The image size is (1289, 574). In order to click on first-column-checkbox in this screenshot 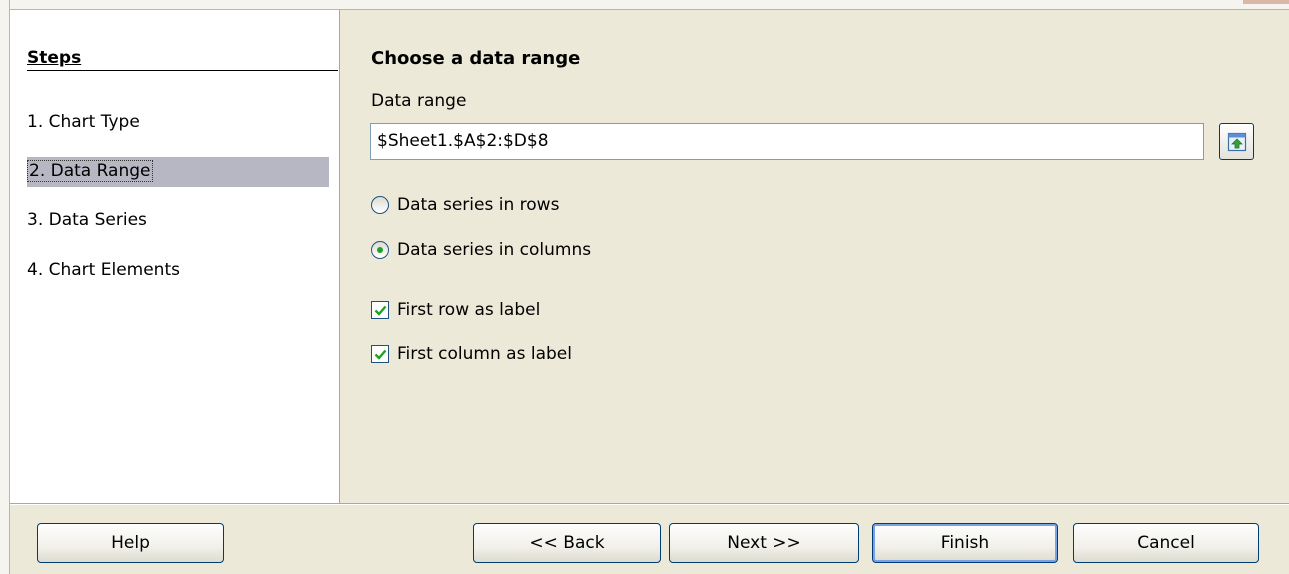, I will do `click(380, 354)`.